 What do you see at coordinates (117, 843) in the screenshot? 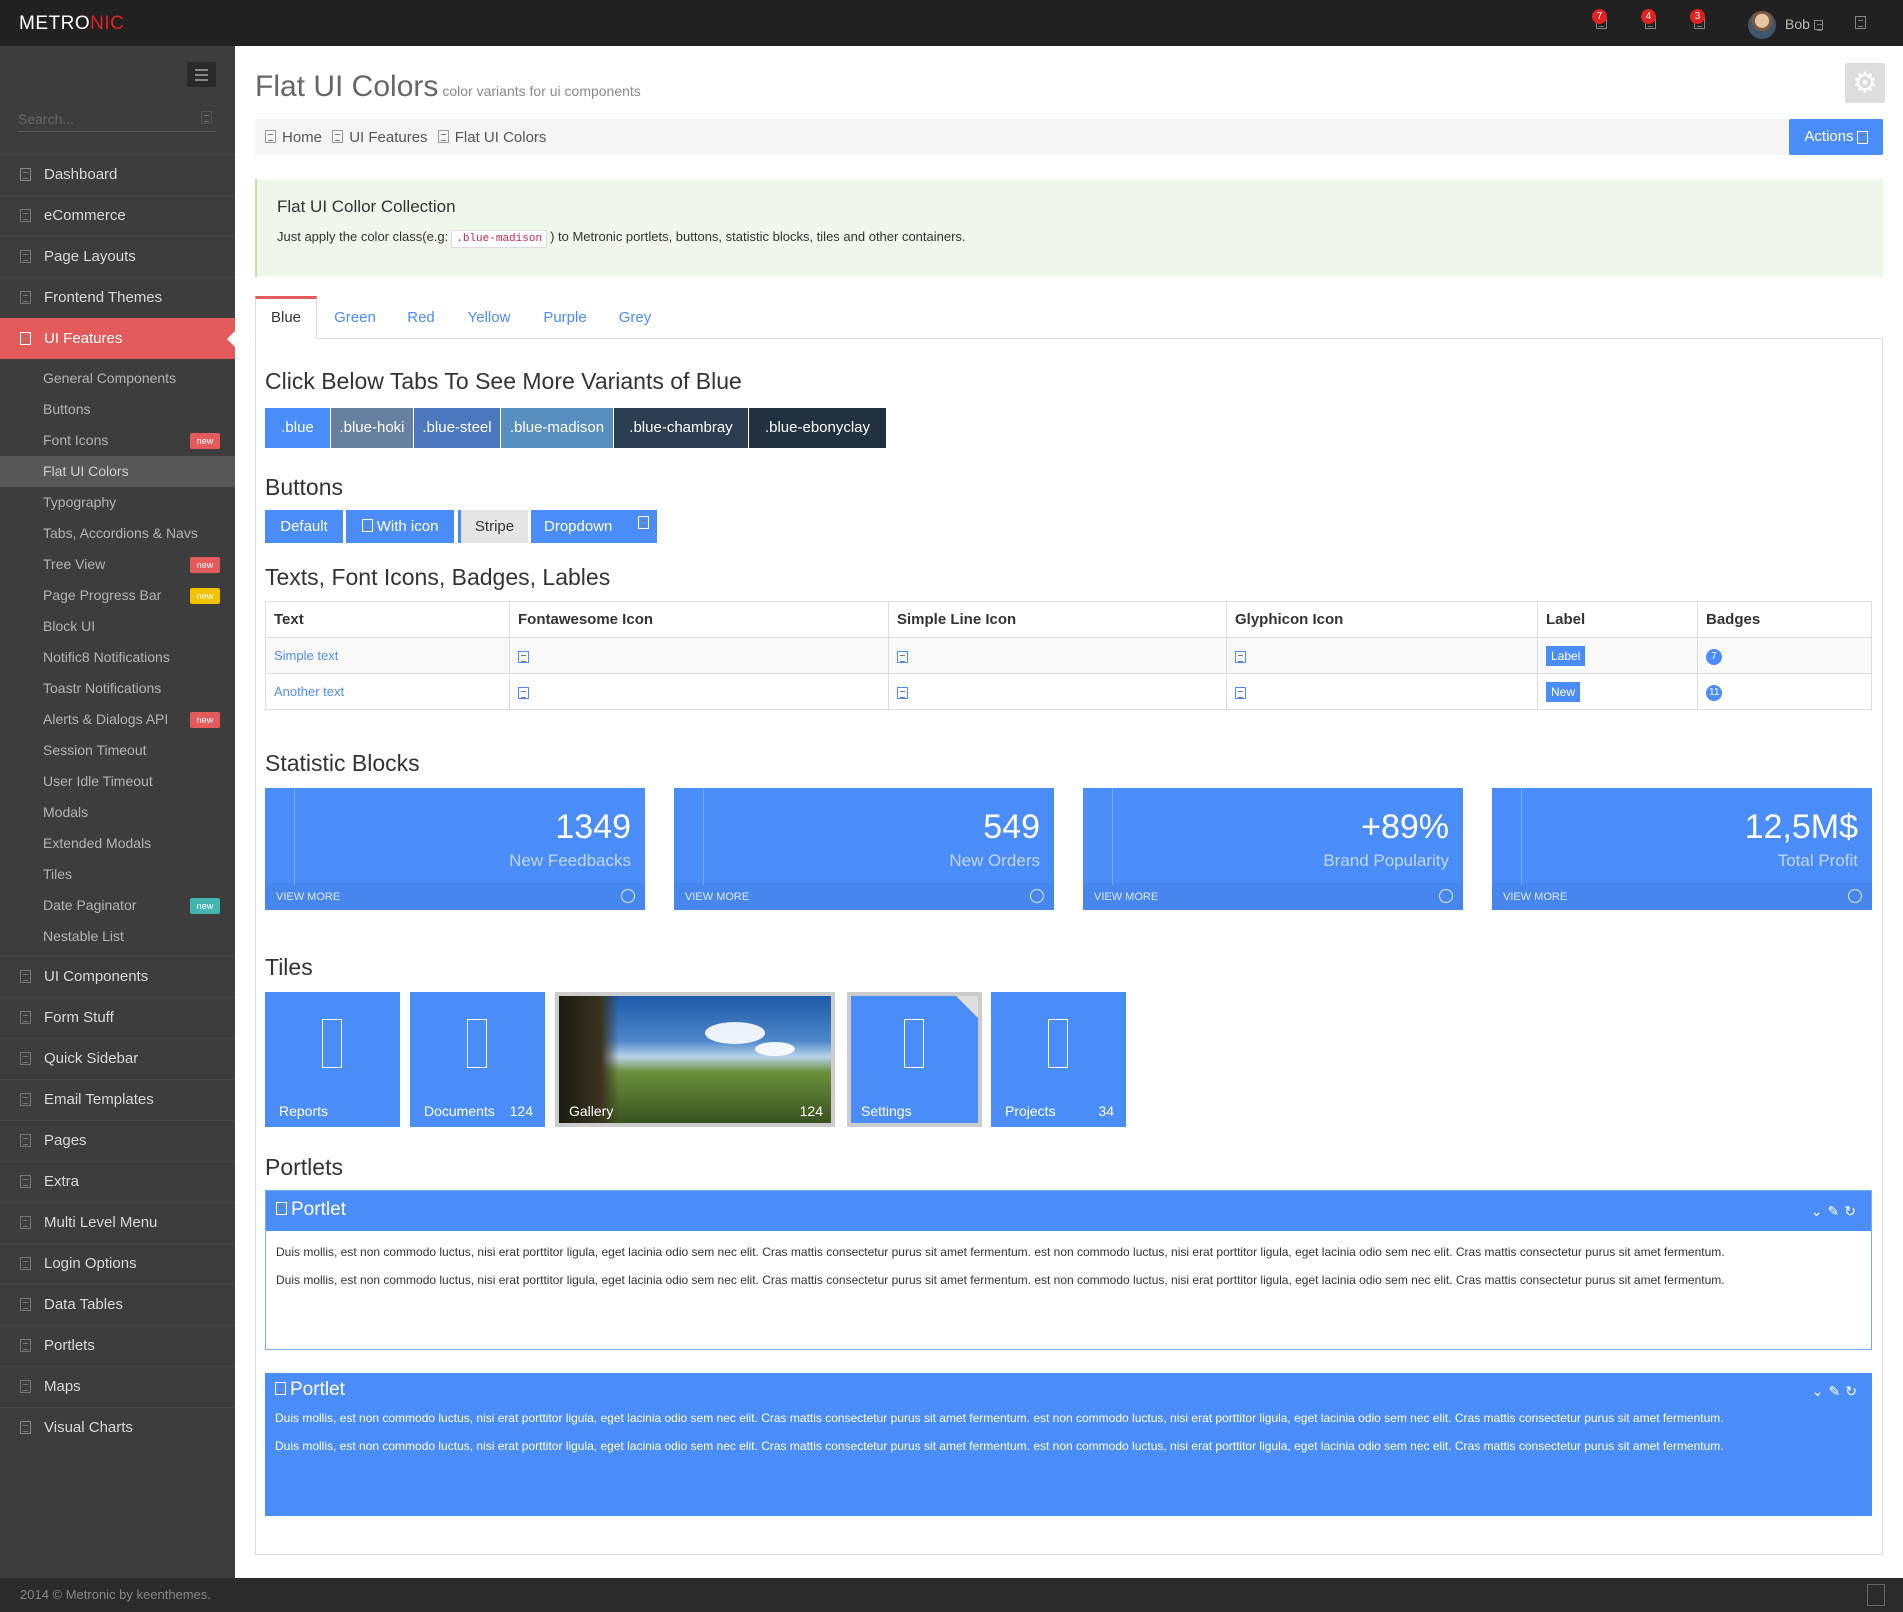
I see `submenu-item-extended-modals: Extended Modals` at bounding box center [117, 843].